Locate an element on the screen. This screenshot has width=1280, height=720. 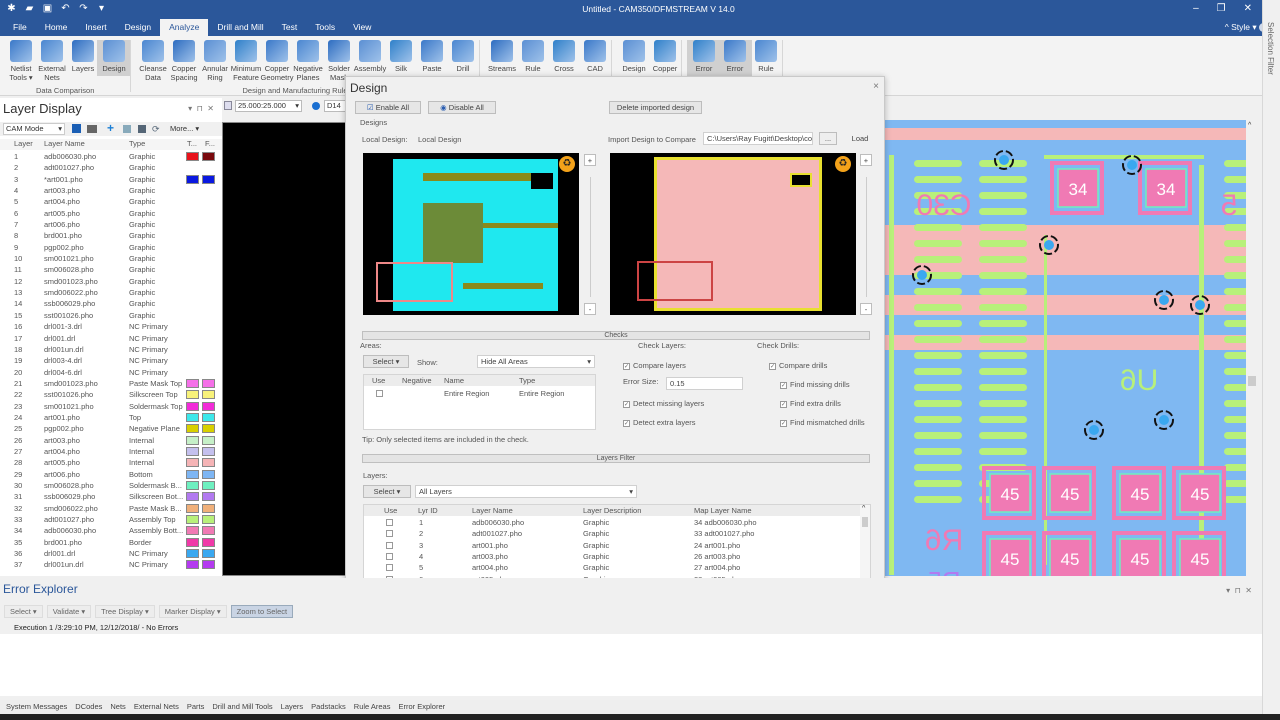
layer-row: 23 sm001021.pho Soldermask Top is located at coordinates (111, 406).